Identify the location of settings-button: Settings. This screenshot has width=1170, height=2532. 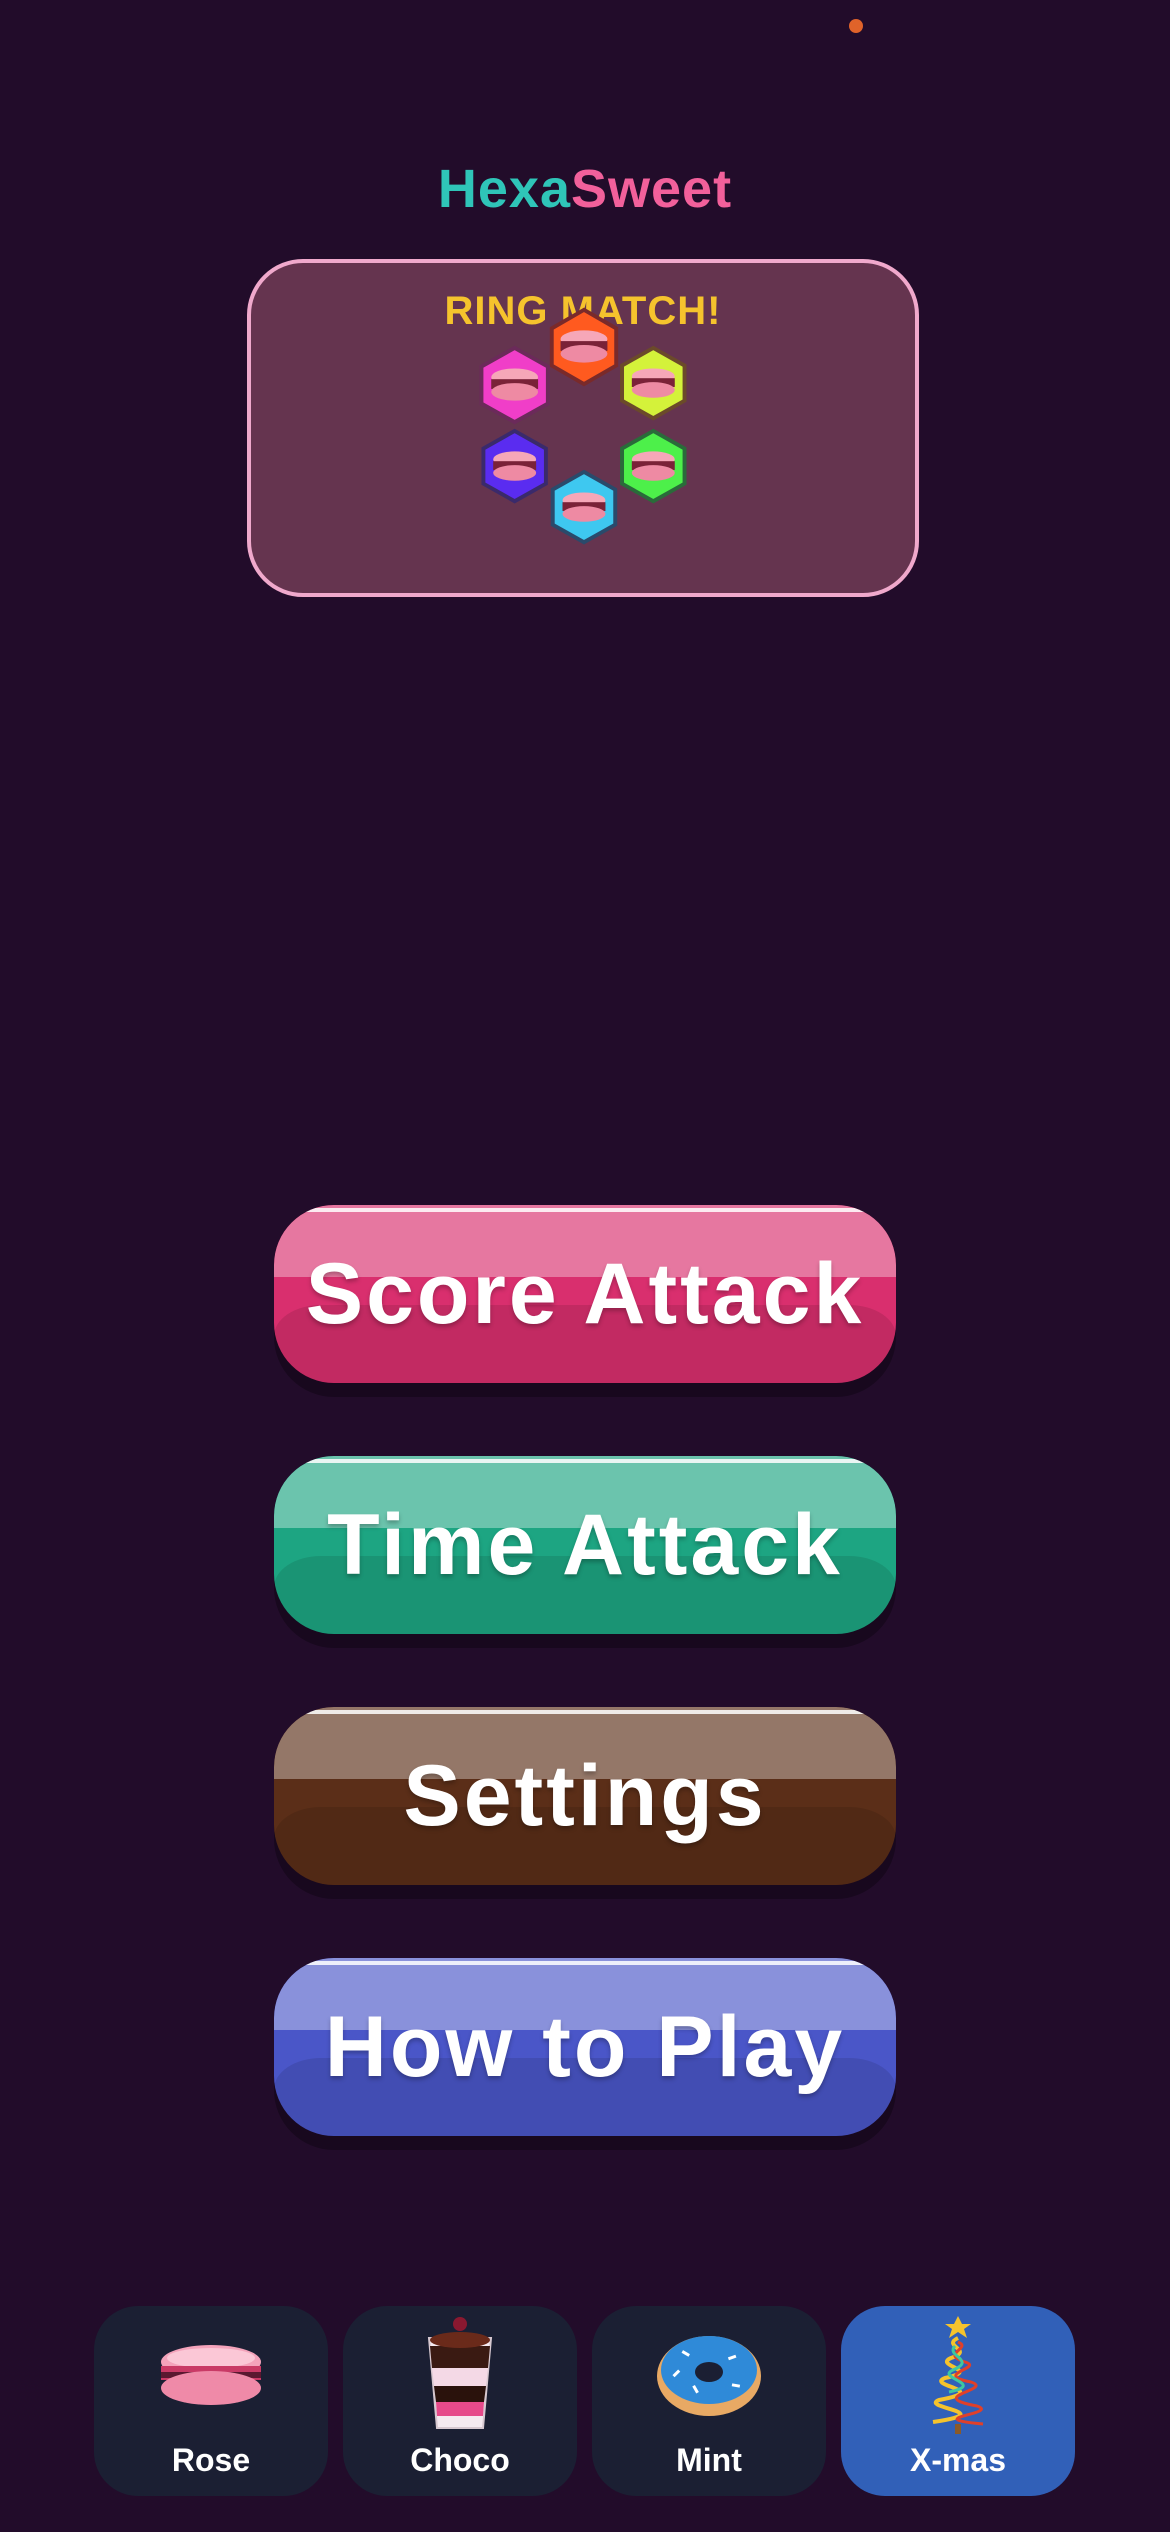
(585, 1796).